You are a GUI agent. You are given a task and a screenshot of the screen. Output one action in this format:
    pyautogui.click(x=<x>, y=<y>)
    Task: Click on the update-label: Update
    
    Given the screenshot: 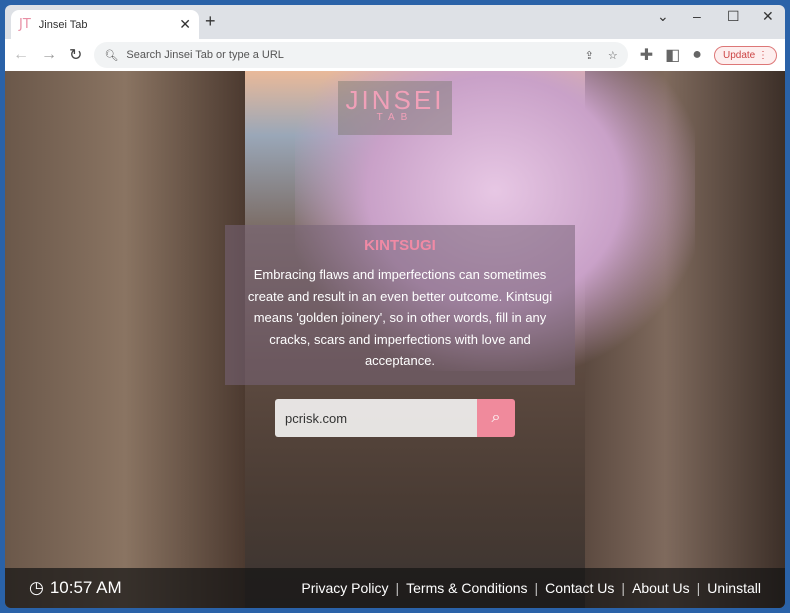 What is the action you would take?
    pyautogui.click(x=739, y=55)
    